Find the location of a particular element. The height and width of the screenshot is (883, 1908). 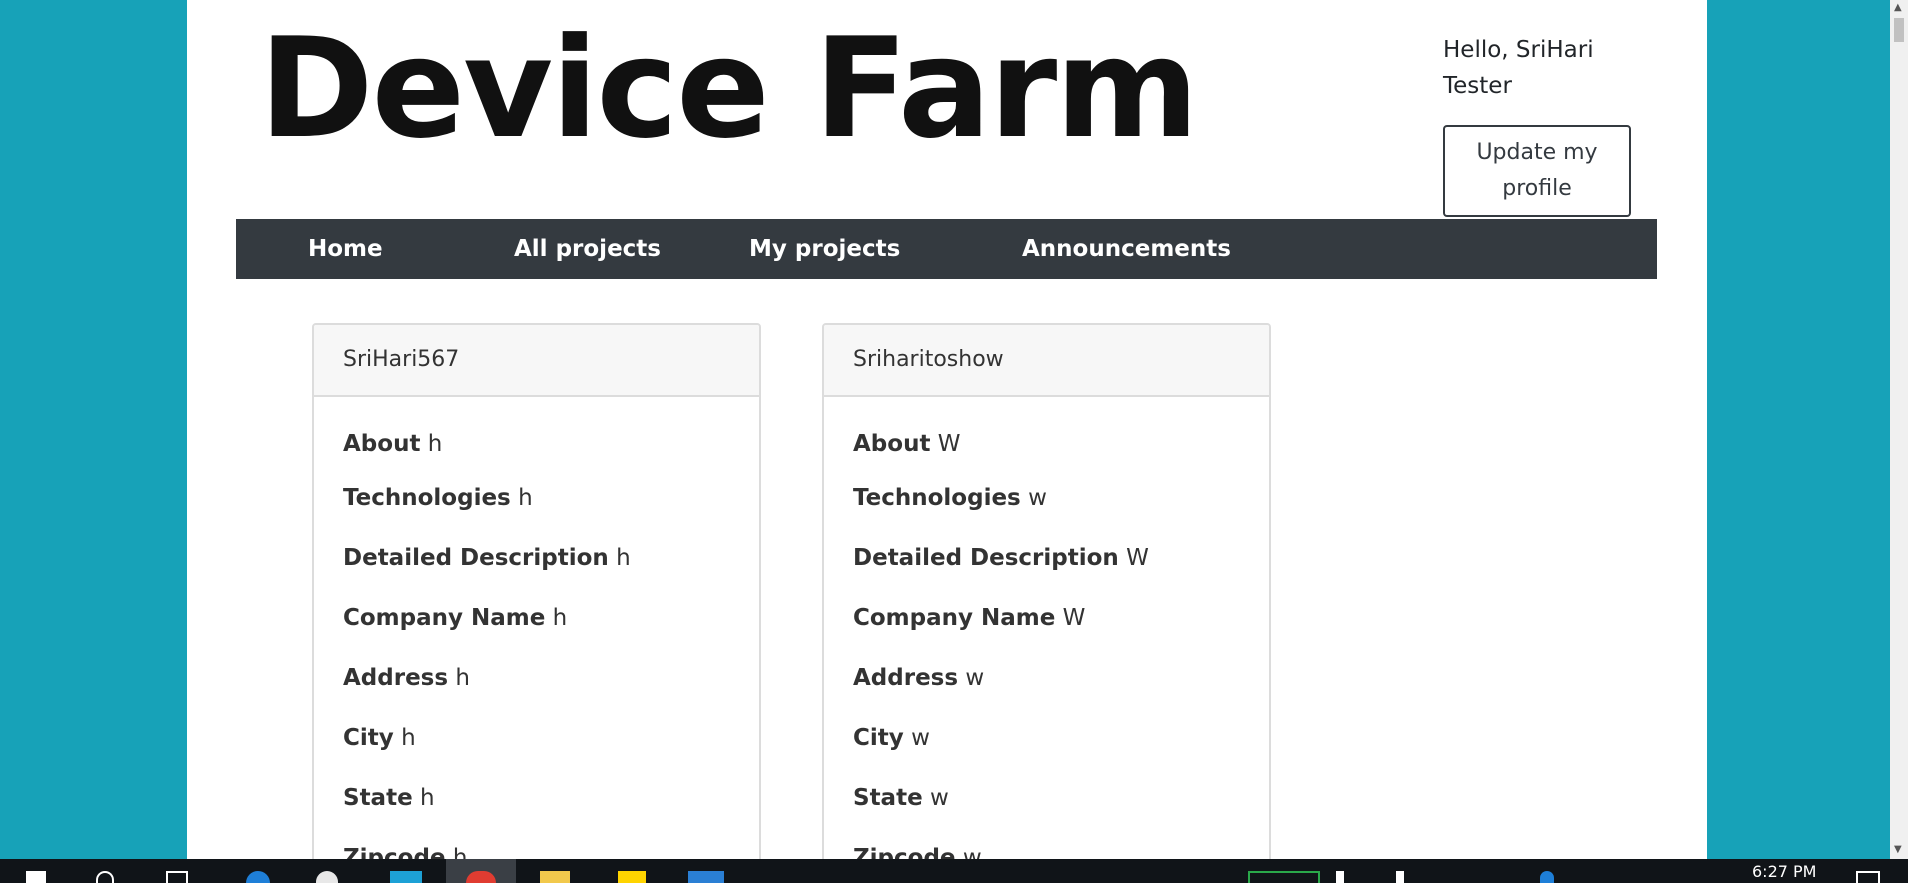

field-state: State w is located at coordinates (901, 798).